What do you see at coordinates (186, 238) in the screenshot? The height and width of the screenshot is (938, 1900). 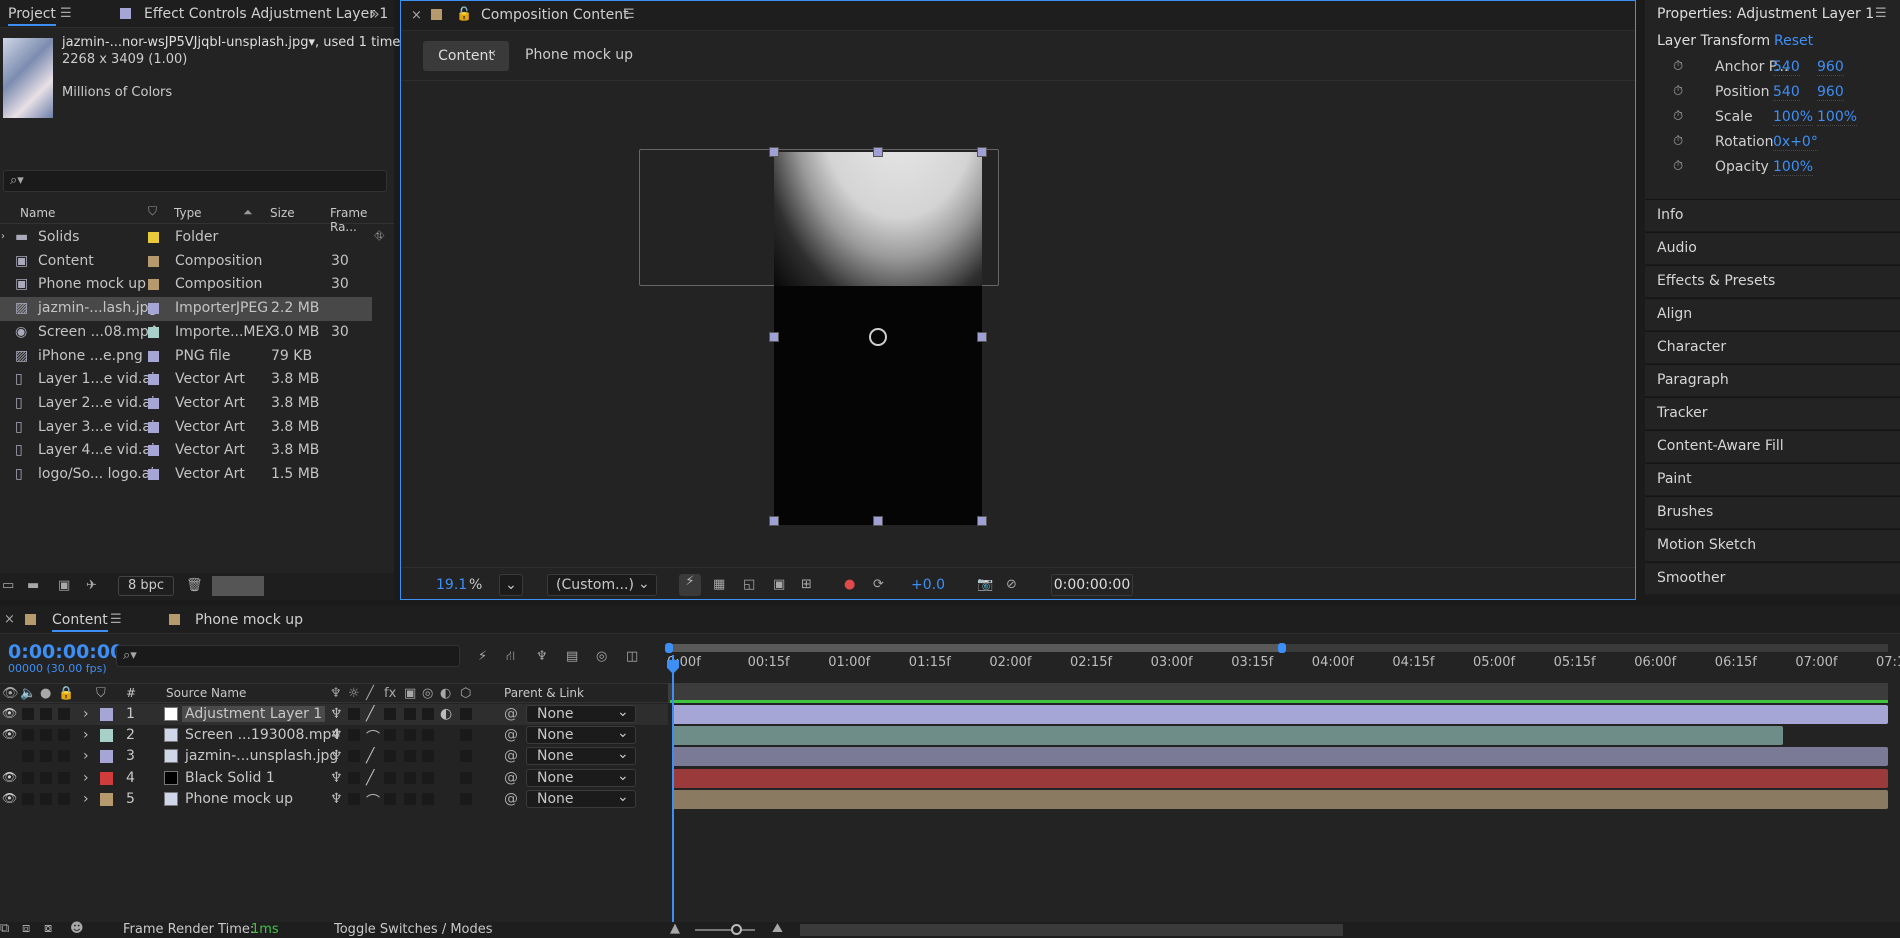 I see `project-item: › ▬ Solids Folder` at bounding box center [186, 238].